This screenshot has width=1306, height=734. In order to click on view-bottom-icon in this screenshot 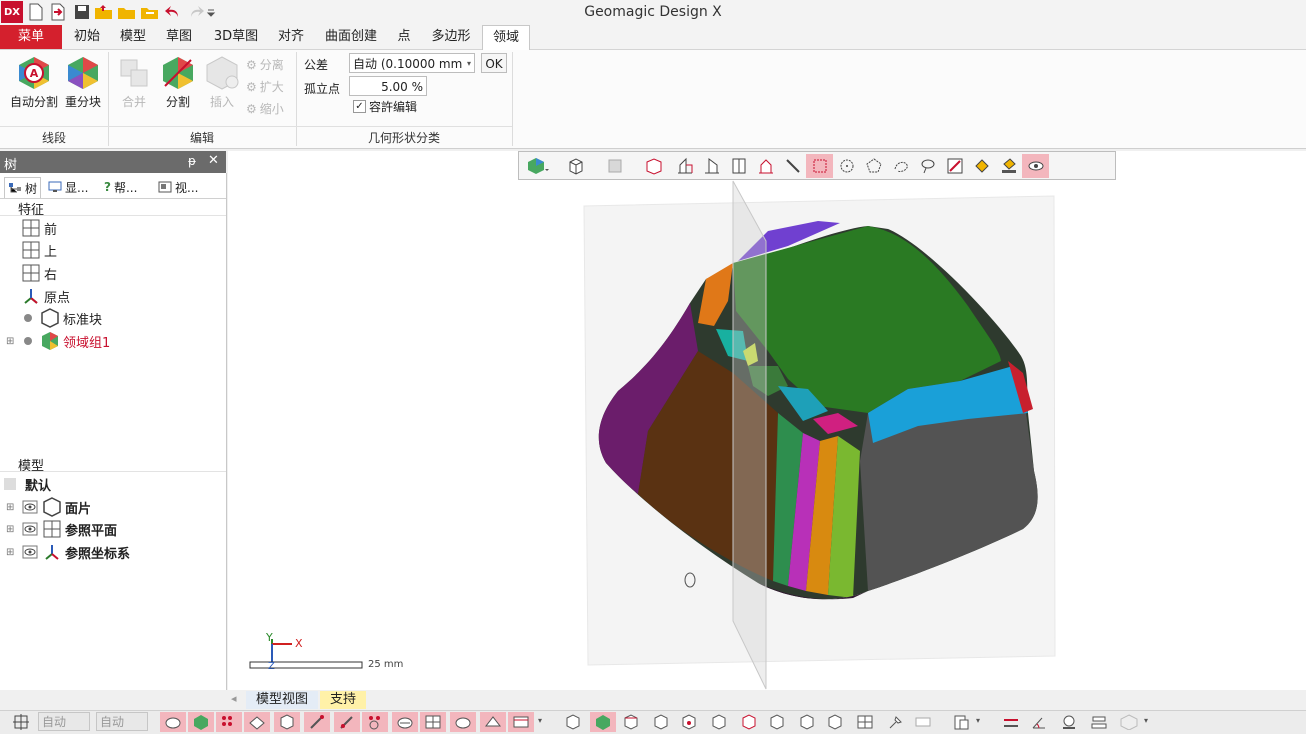, I will do `click(777, 722)`.